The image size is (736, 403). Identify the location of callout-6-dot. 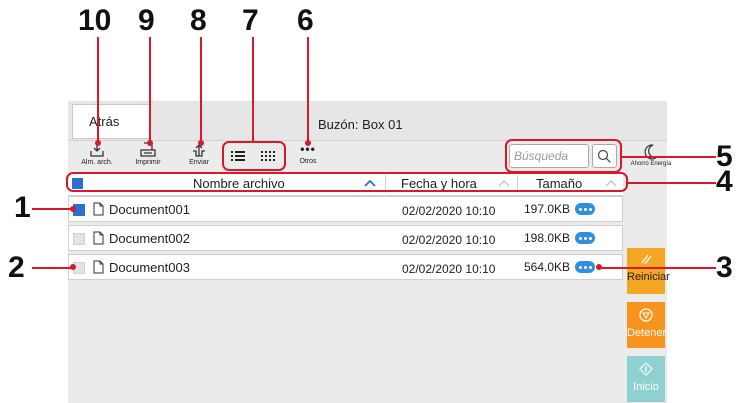
(308, 143).